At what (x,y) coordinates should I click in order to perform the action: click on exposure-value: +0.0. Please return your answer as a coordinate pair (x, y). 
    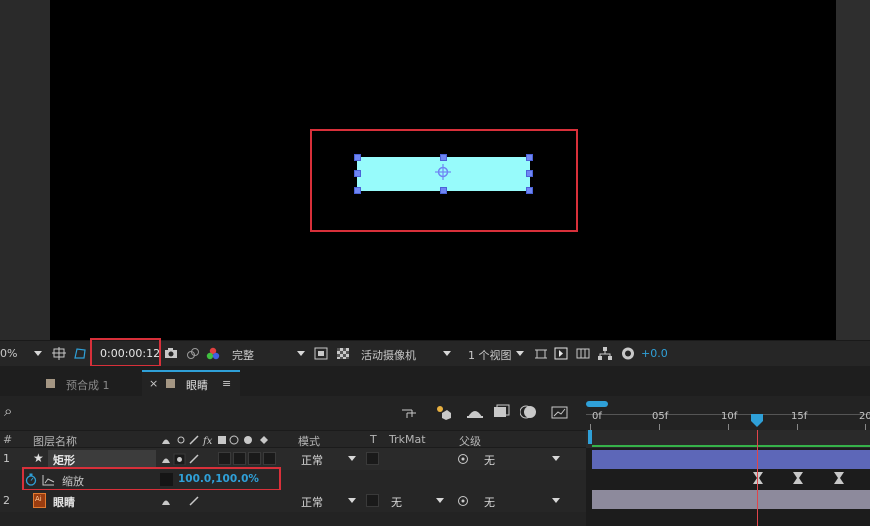
    Looking at the image, I should click on (654, 353).